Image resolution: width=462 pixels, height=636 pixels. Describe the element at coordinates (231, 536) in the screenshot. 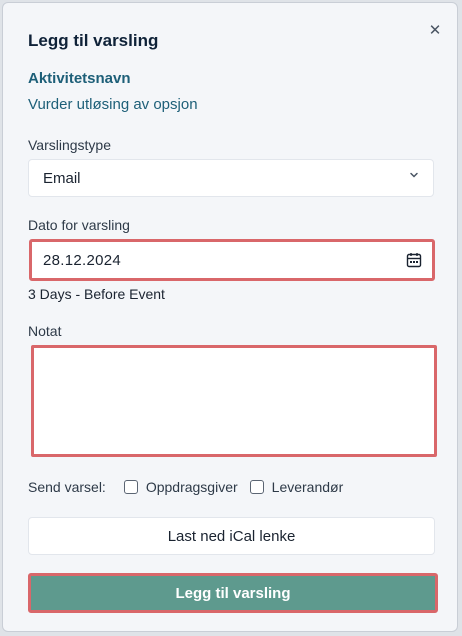

I see `download-ical-button: Last ned iCal lenke` at that location.